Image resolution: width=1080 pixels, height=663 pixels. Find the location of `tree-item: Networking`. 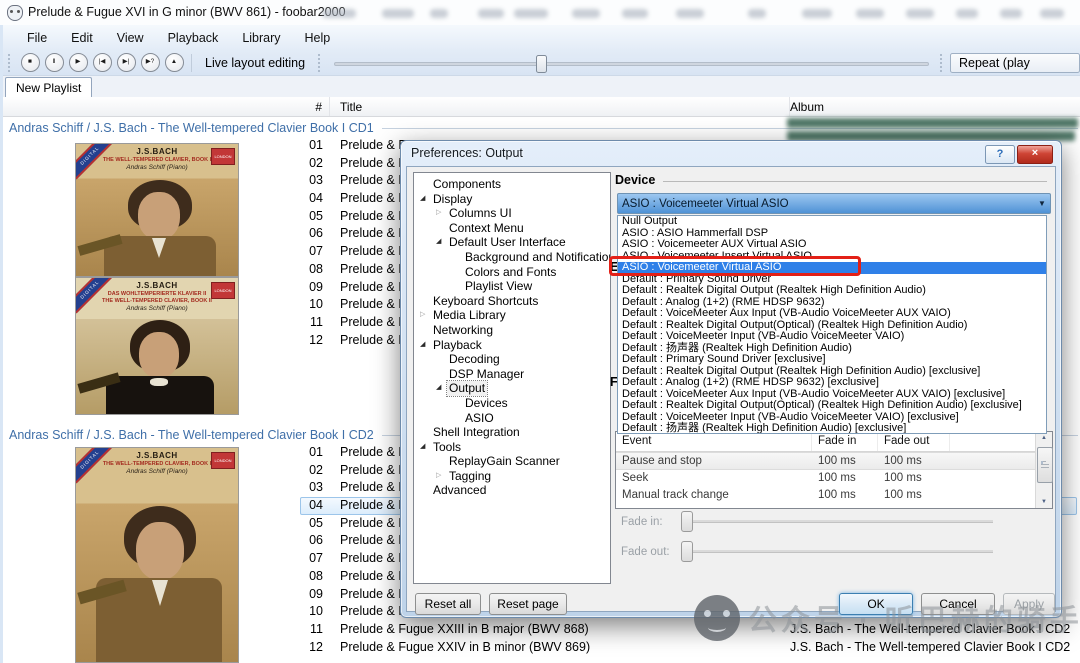

tree-item: Networking is located at coordinates (512, 330).